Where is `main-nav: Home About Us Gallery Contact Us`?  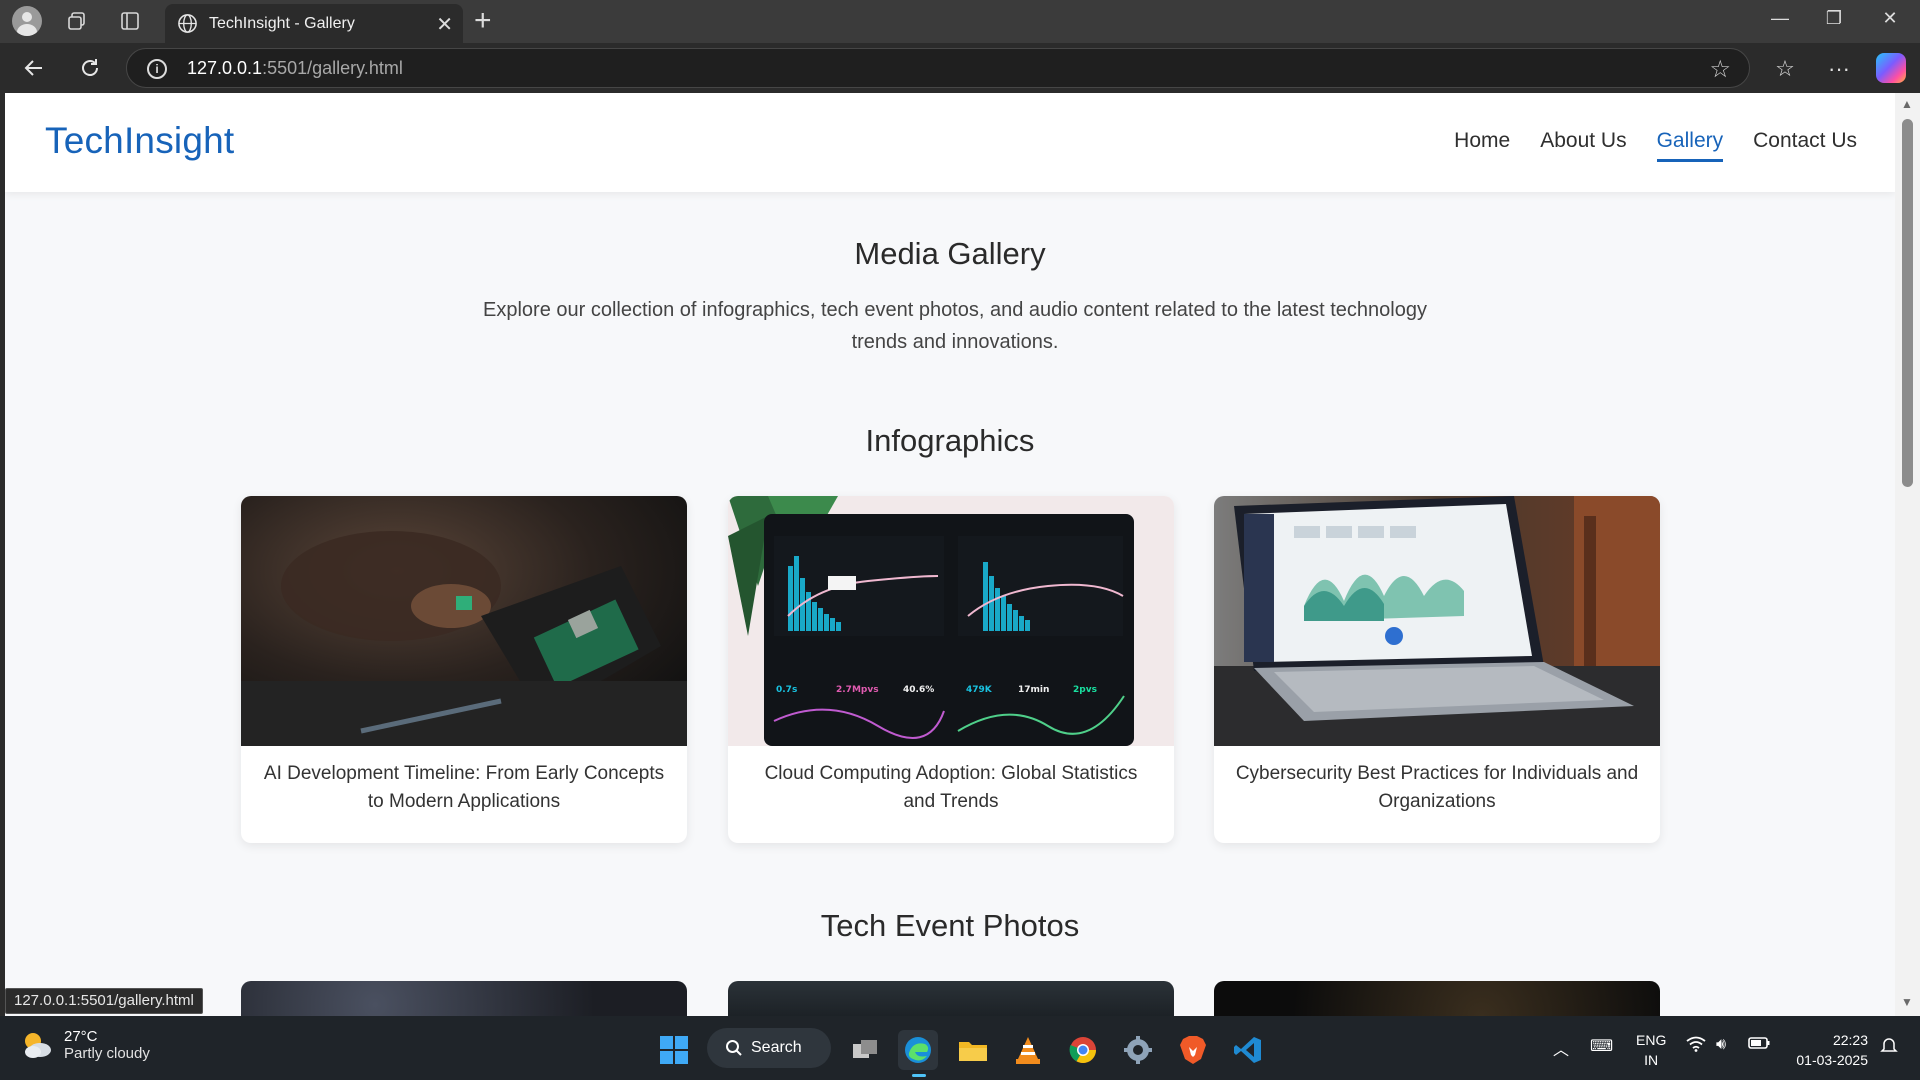 main-nav: Home About Us Gallery Contact Us is located at coordinates (1655, 145).